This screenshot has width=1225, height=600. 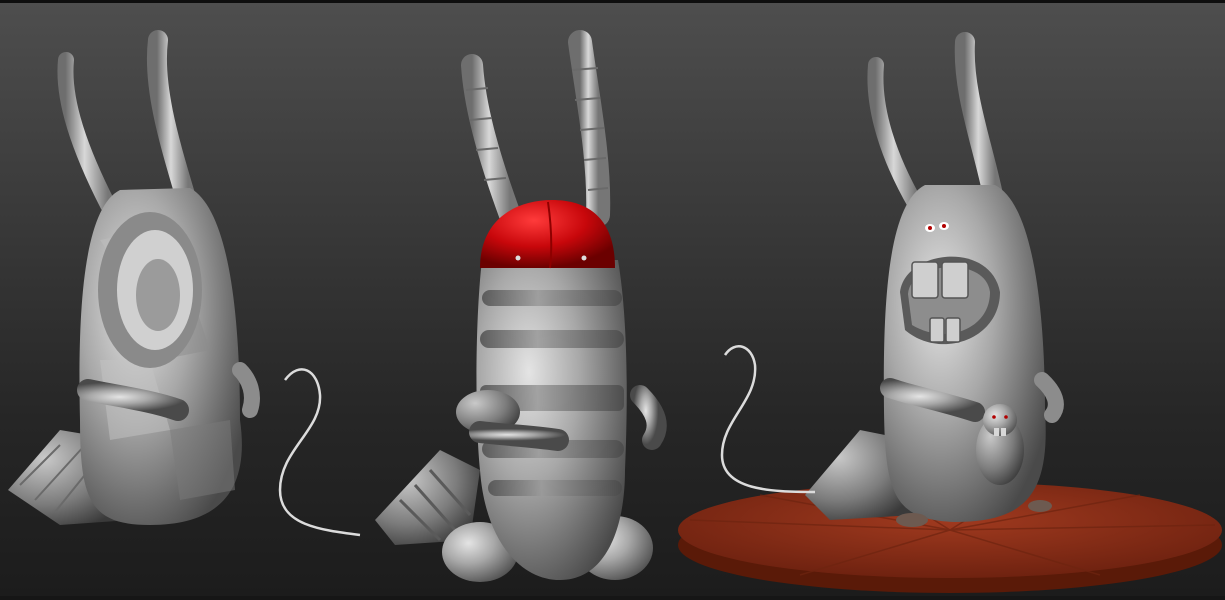 What do you see at coordinates (319, 452) in the screenshot?
I see `tail-wire-left` at bounding box center [319, 452].